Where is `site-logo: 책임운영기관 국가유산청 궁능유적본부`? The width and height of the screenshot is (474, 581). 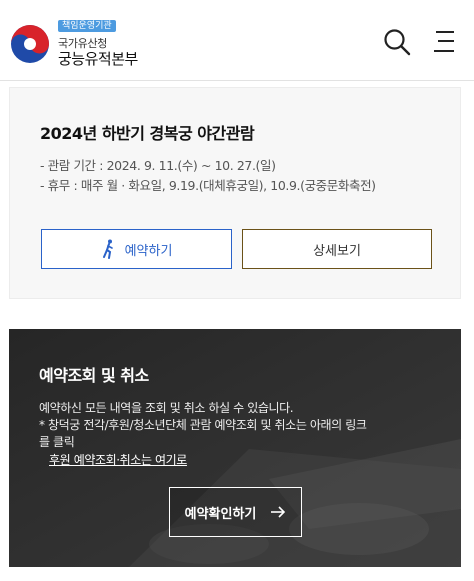
site-logo: 책임운영기관 국가유산청 궁능유적본부 is located at coordinates (80, 43).